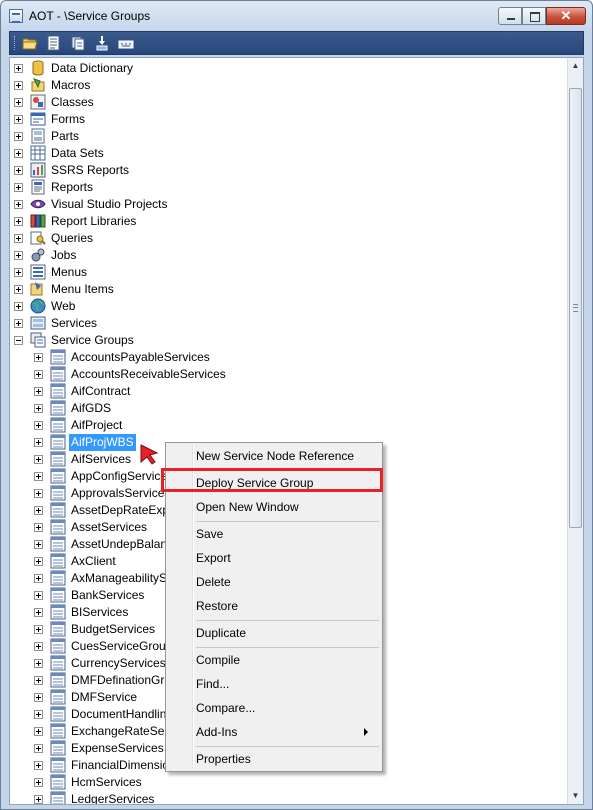  I want to click on tree-node-label: Reports, so click(72, 187).